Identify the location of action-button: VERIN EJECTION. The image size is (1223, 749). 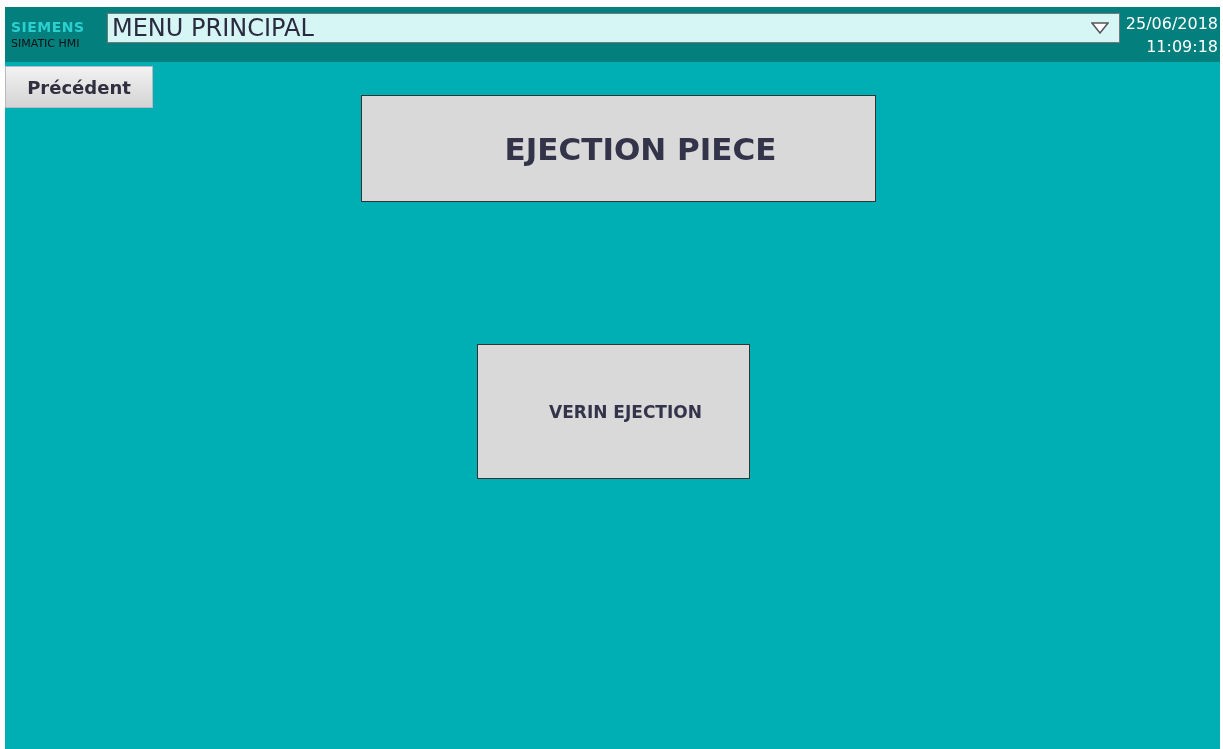
(613, 411).